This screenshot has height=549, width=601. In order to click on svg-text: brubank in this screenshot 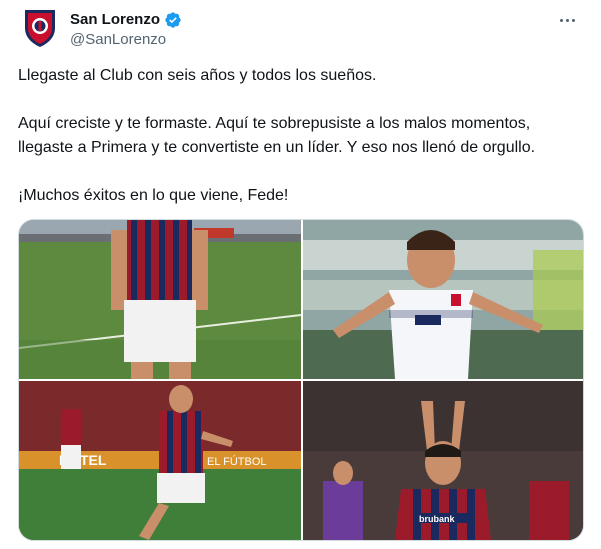, I will do `click(437, 519)`.